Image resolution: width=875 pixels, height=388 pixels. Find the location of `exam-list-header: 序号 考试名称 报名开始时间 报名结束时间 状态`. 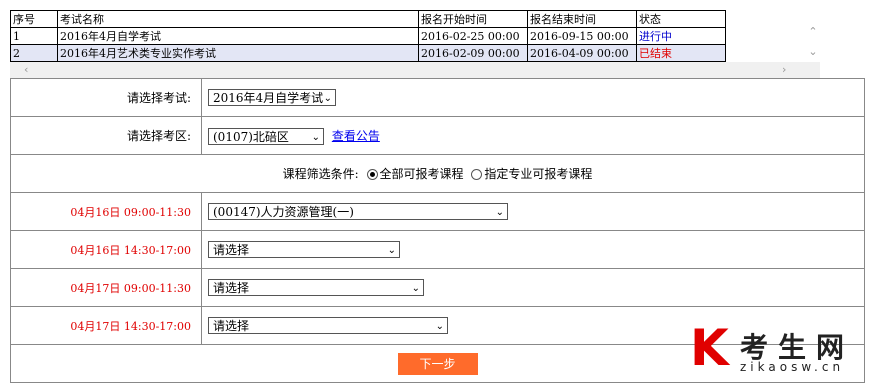

exam-list-header: 序号 考试名称 报名开始时间 报名结束时间 状态 is located at coordinates (368, 19).